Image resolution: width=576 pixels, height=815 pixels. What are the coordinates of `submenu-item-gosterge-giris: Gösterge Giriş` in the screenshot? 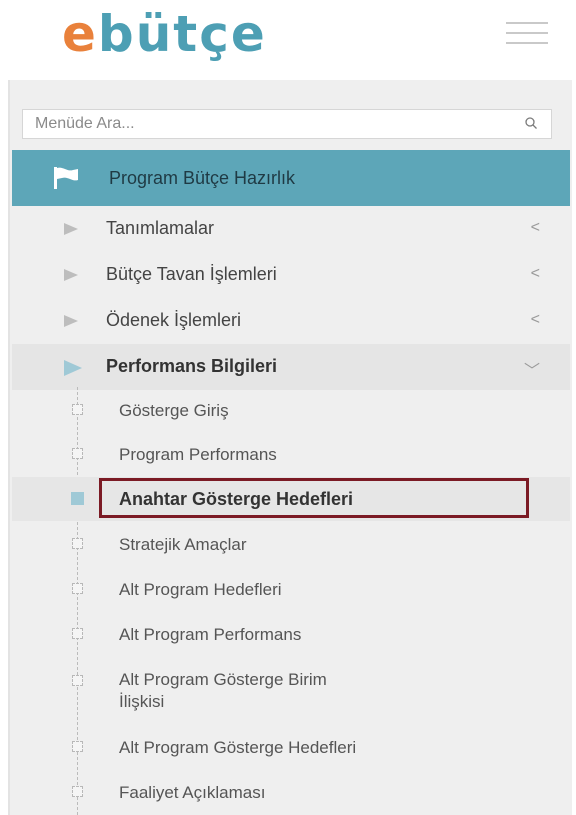 It's located at (291, 411).